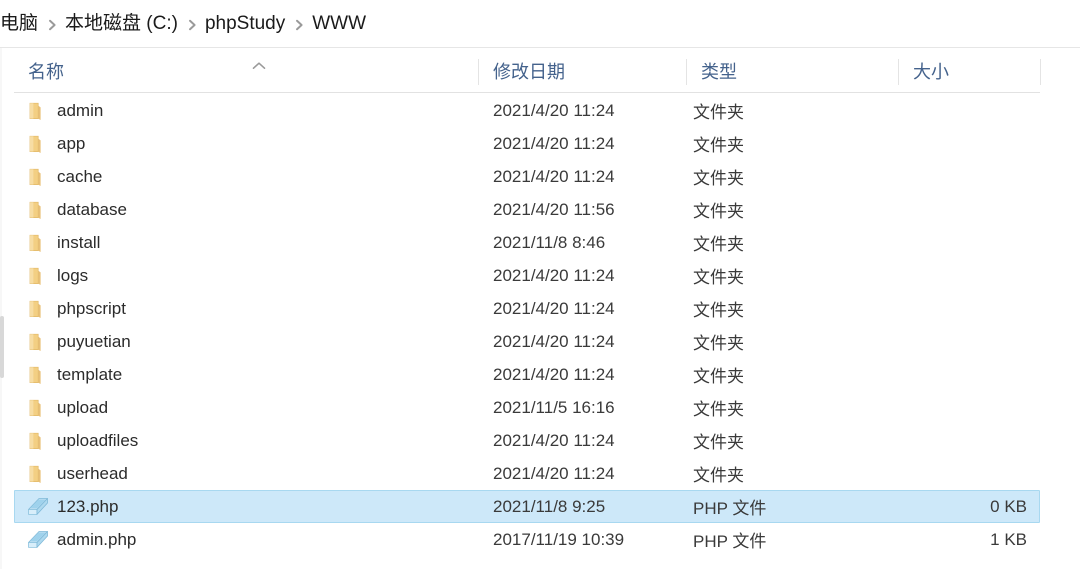  I want to click on file-name-cell: admin, so click(248, 111).